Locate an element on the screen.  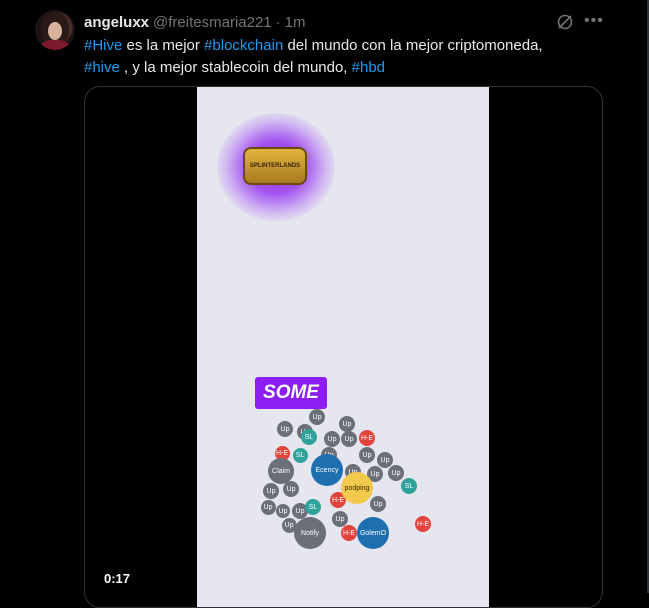
tweet-time: 1m is located at coordinates (295, 22).